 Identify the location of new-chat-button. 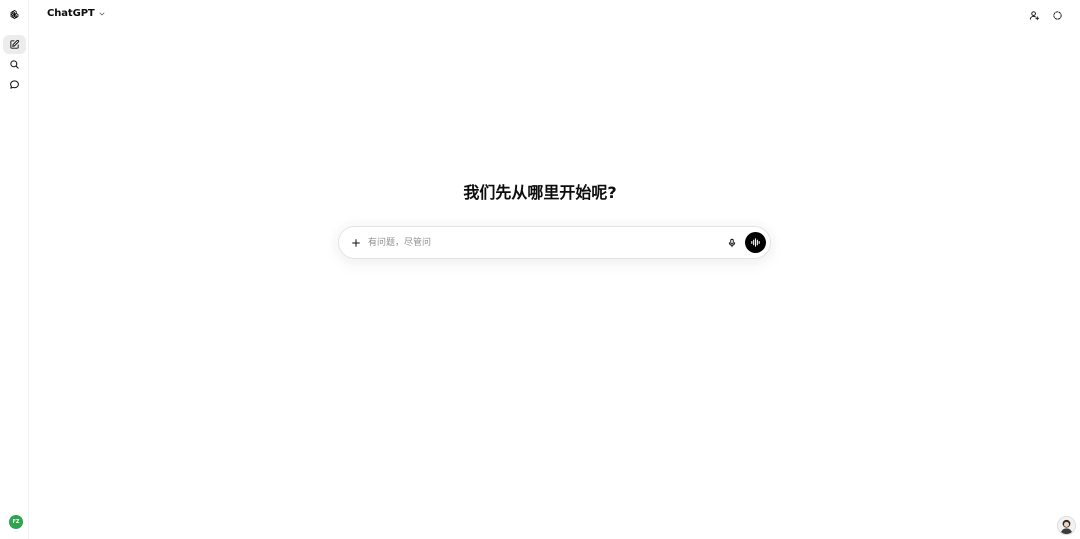
(14, 44).